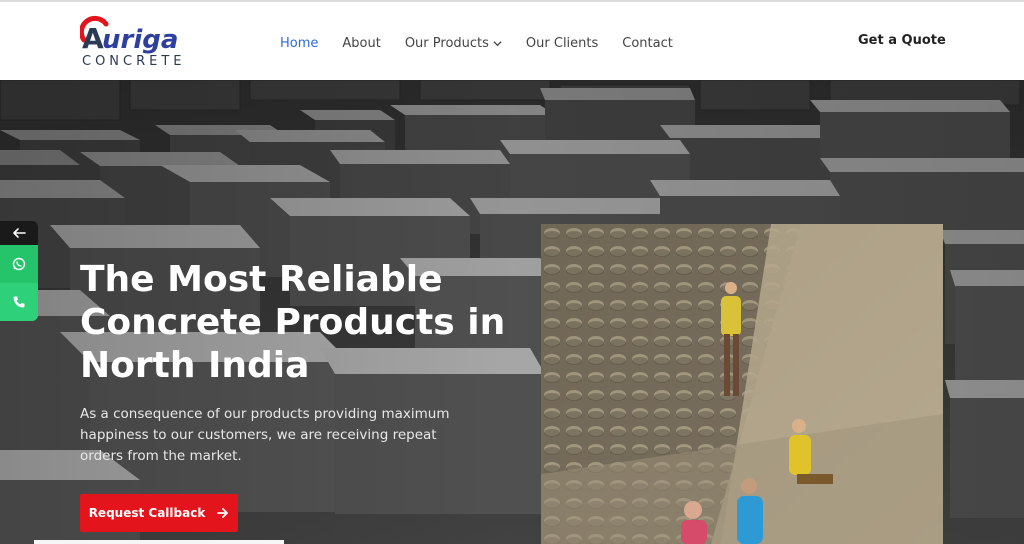 This screenshot has height=544, width=1024. Describe the element at coordinates (497, 43) in the screenshot. I see `chevron-down-icon` at that location.